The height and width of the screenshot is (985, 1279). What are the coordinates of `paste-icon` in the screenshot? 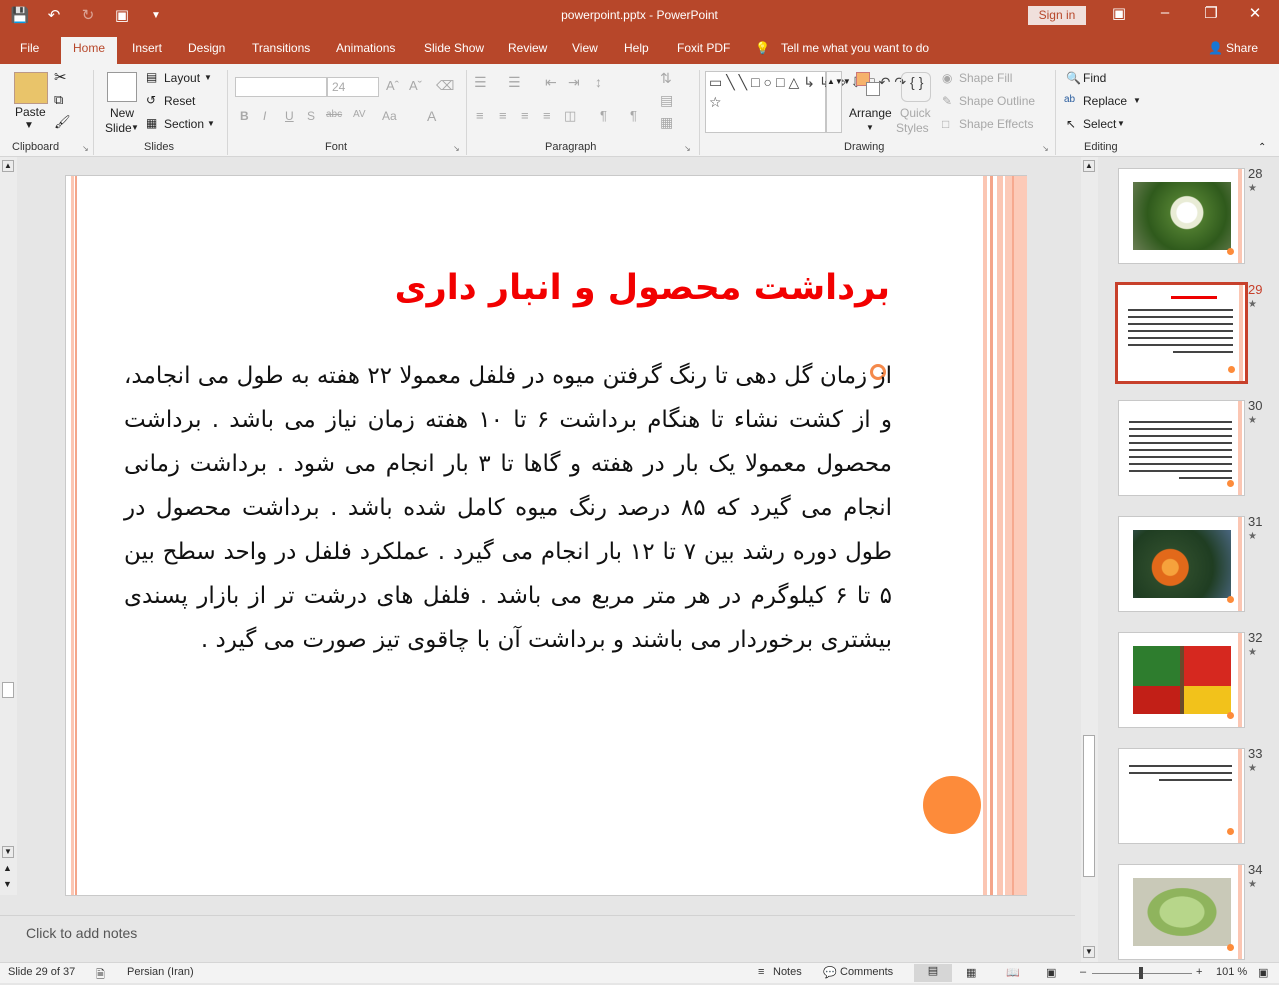 It's located at (31, 88).